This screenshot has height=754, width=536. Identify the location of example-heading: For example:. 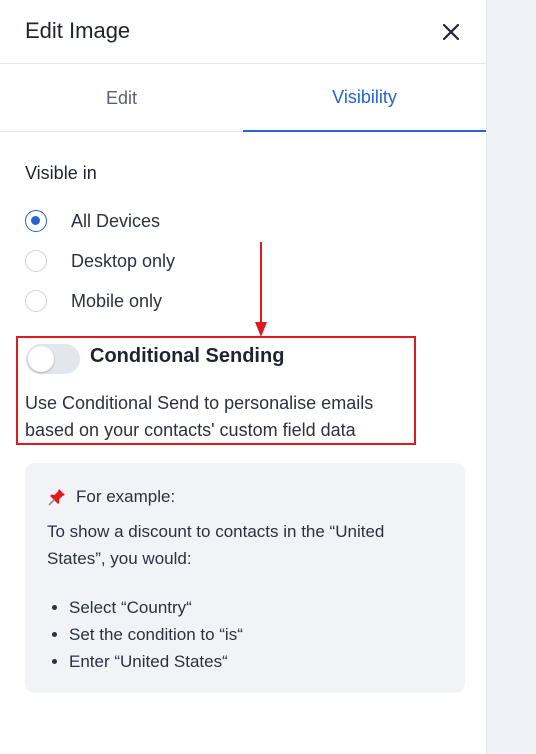
(126, 496).